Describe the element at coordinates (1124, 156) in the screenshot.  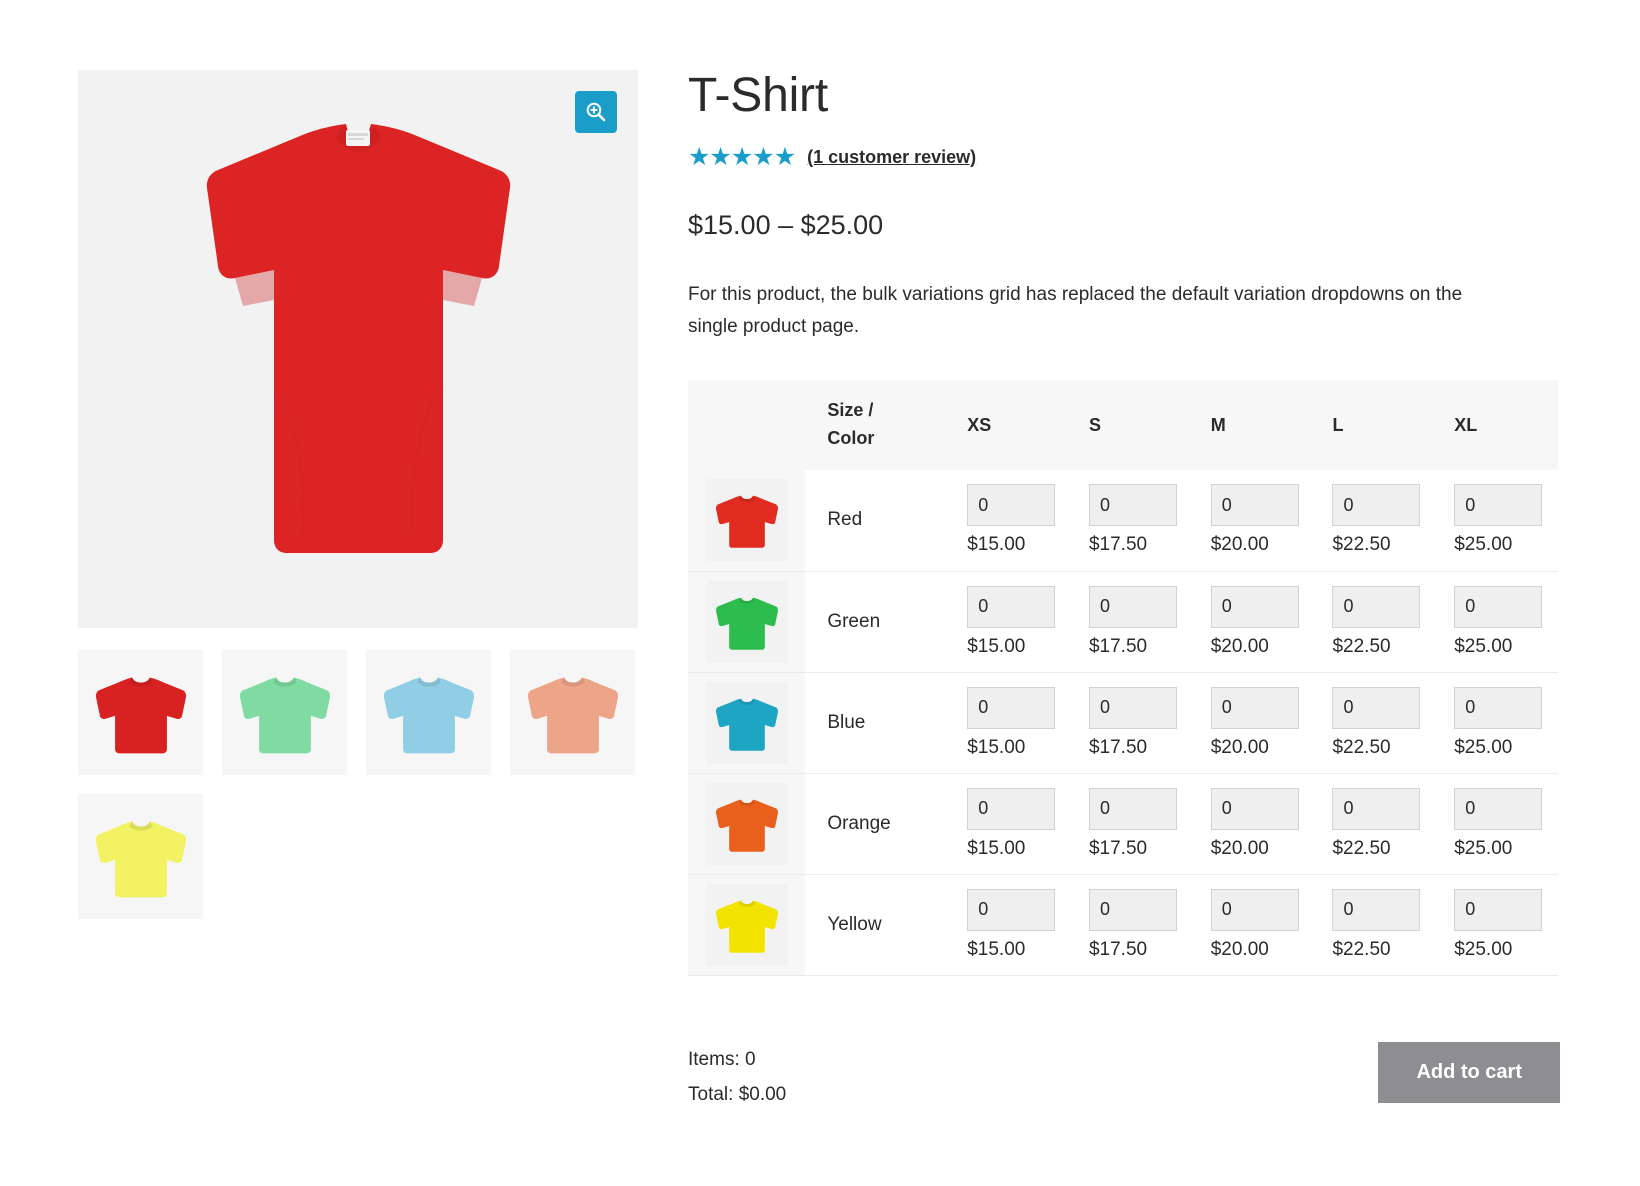
I see `rating-row: ★ ★ ★ ★ ★ (1 customer review)` at that location.